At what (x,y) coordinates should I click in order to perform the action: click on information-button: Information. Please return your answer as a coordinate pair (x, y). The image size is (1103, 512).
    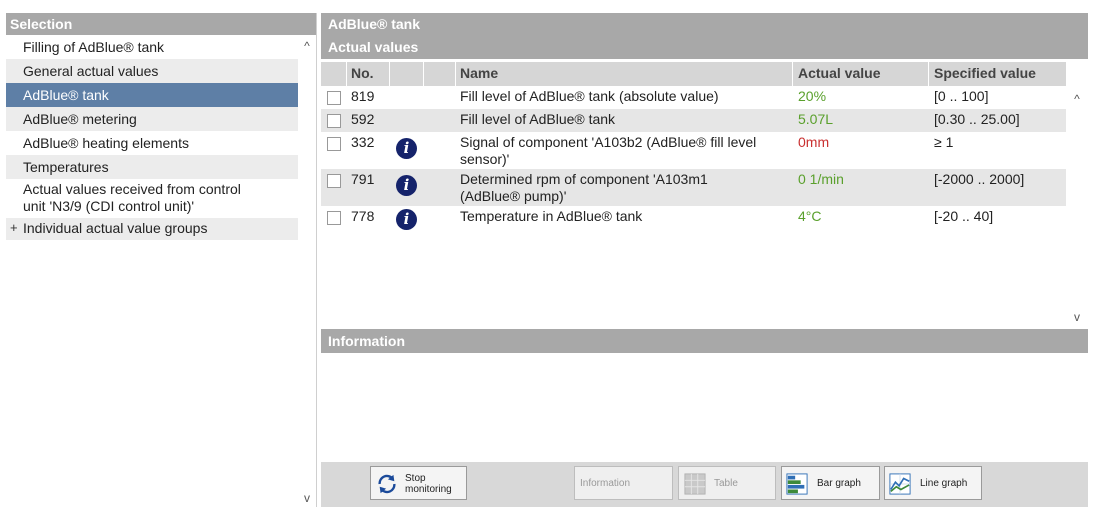
    Looking at the image, I should click on (623, 483).